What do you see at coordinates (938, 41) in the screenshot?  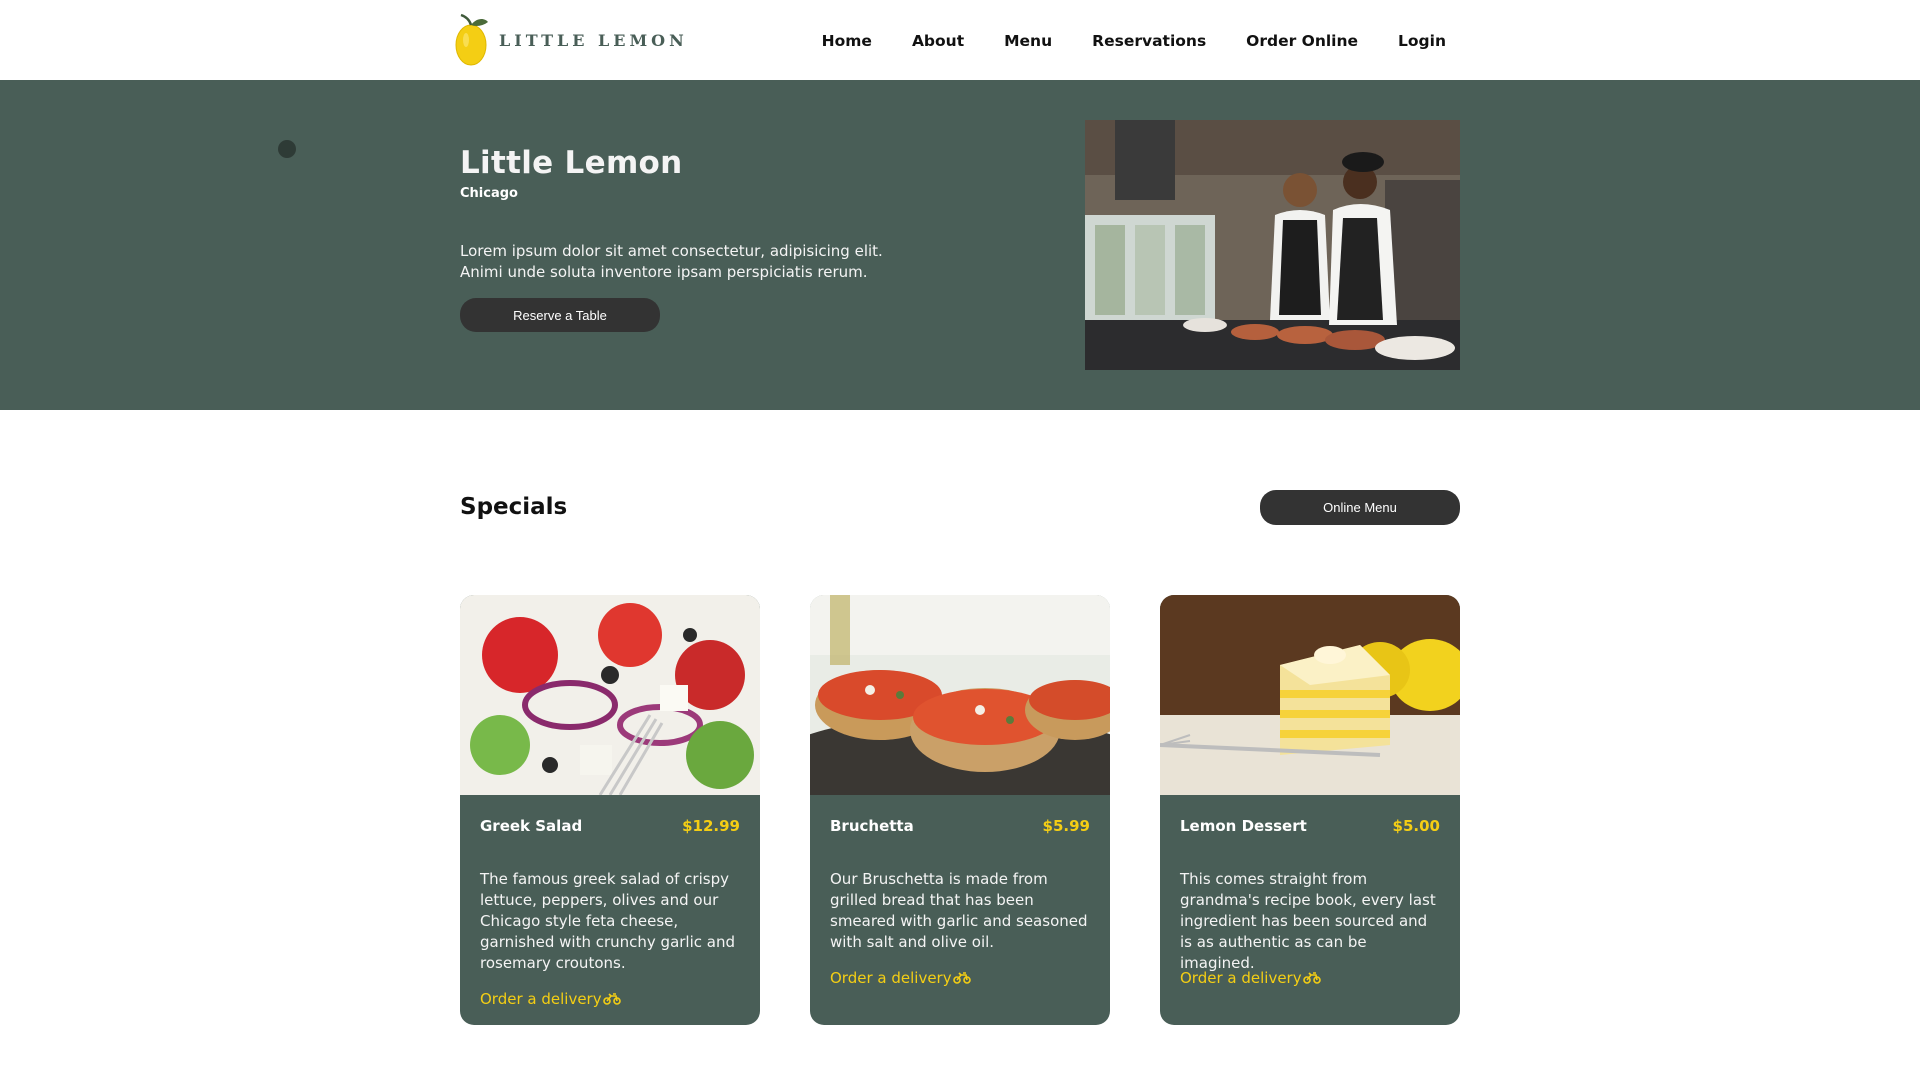 I see `nav-about: About` at bounding box center [938, 41].